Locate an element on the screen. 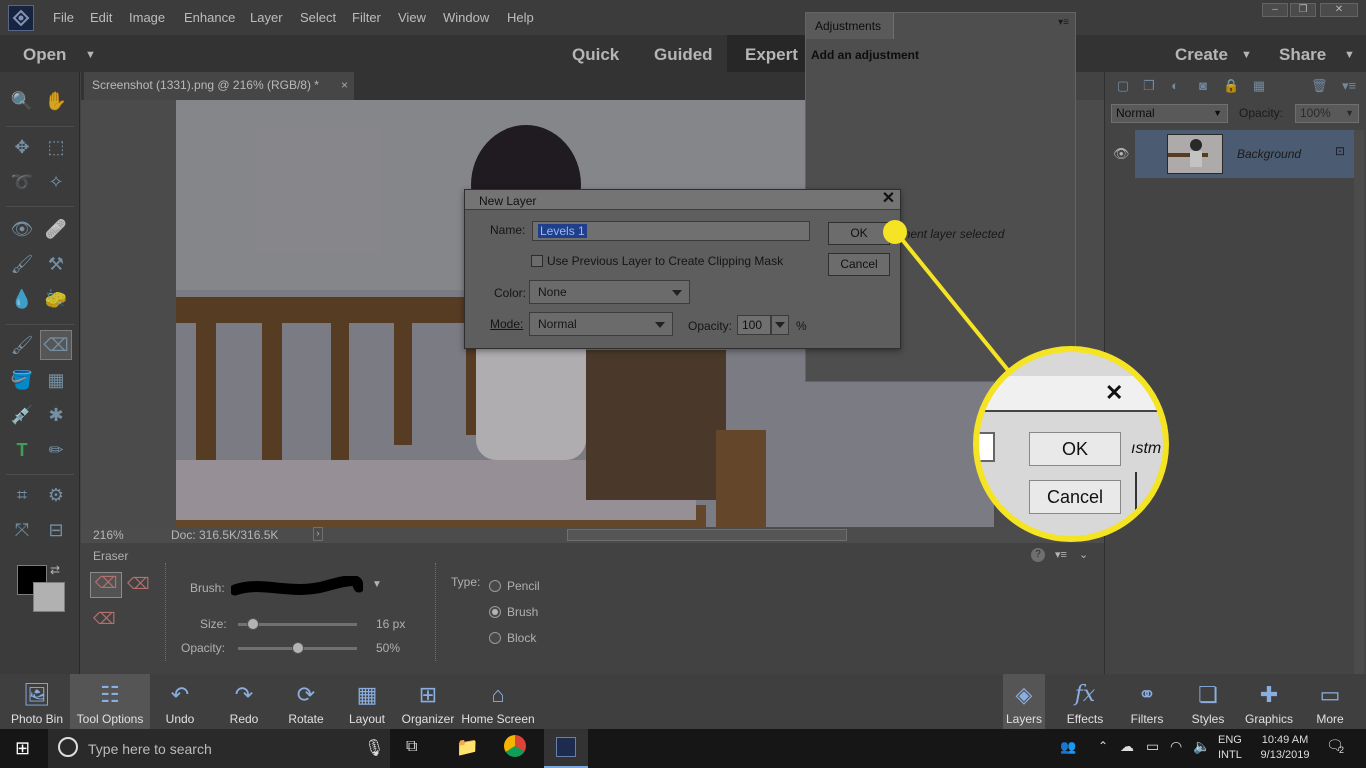 The image size is (1366, 768). styles-label: Styles is located at coordinates (1208, 719).